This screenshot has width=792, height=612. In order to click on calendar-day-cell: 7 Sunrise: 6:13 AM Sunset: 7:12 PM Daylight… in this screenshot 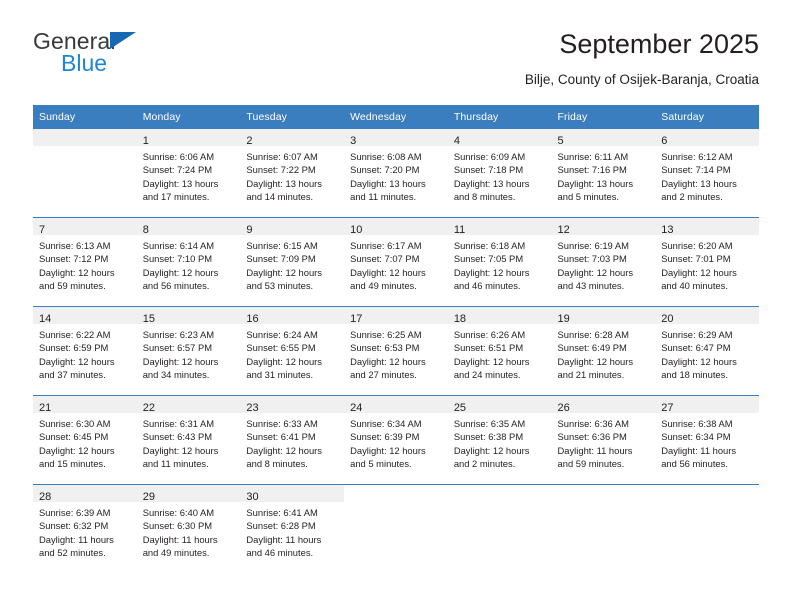, I will do `click(85, 262)`.